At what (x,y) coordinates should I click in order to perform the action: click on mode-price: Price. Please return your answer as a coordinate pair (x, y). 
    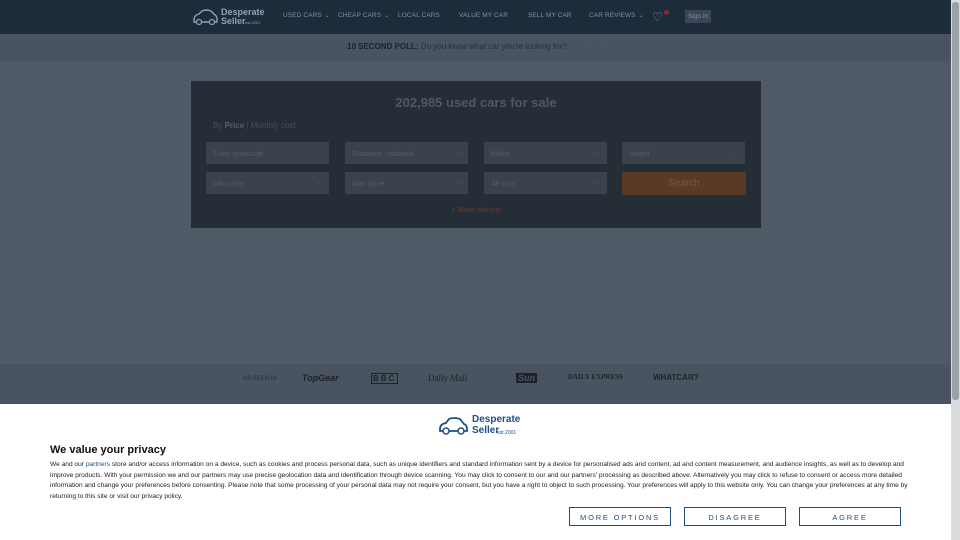
    Looking at the image, I should click on (235, 125).